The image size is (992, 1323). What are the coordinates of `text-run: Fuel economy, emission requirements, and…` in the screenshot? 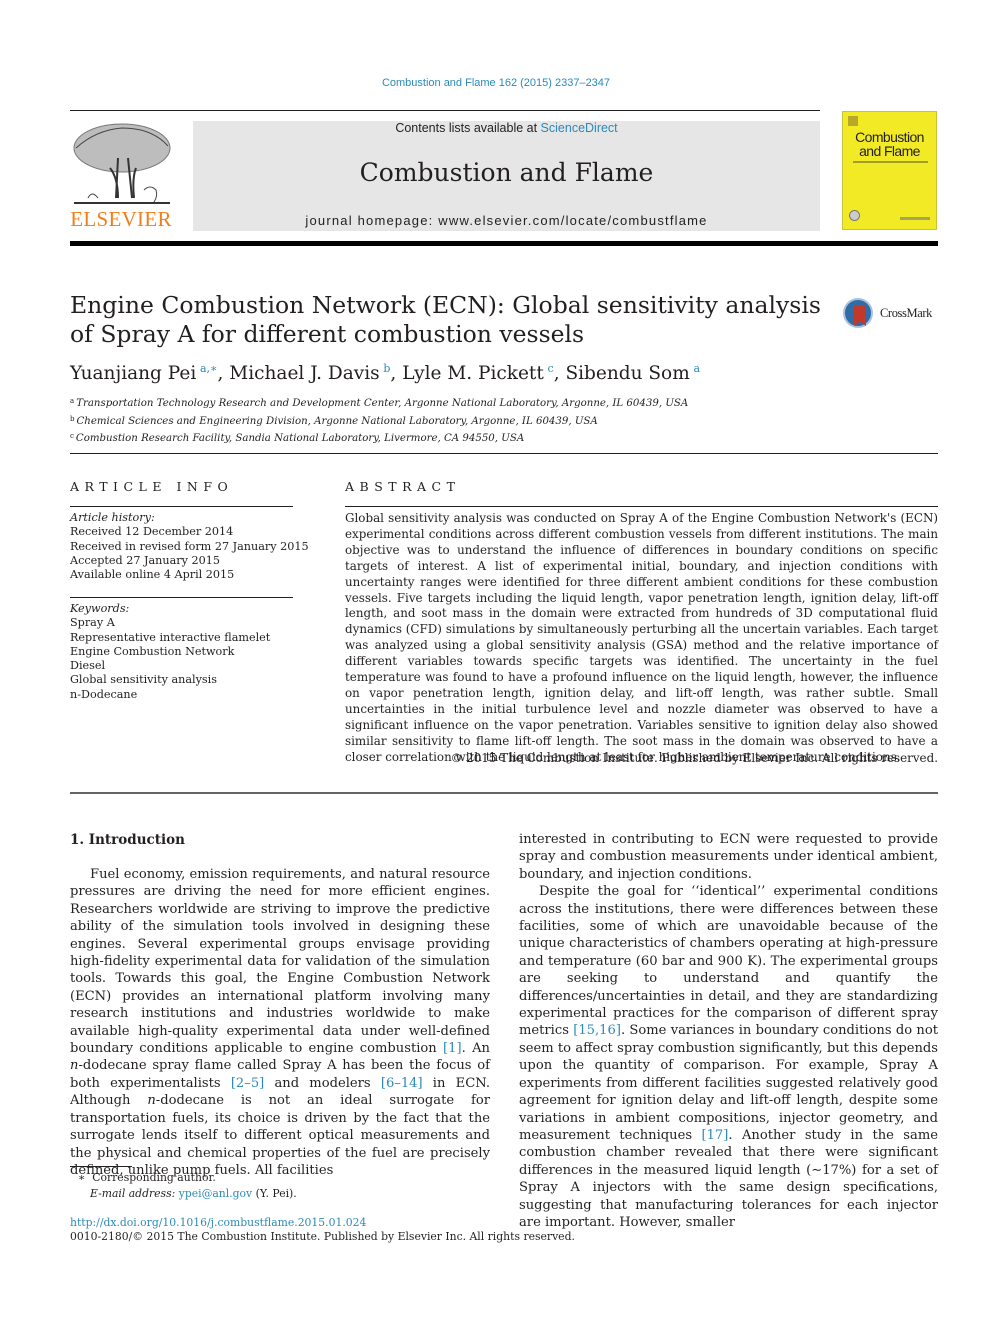 It's located at (280, 962).